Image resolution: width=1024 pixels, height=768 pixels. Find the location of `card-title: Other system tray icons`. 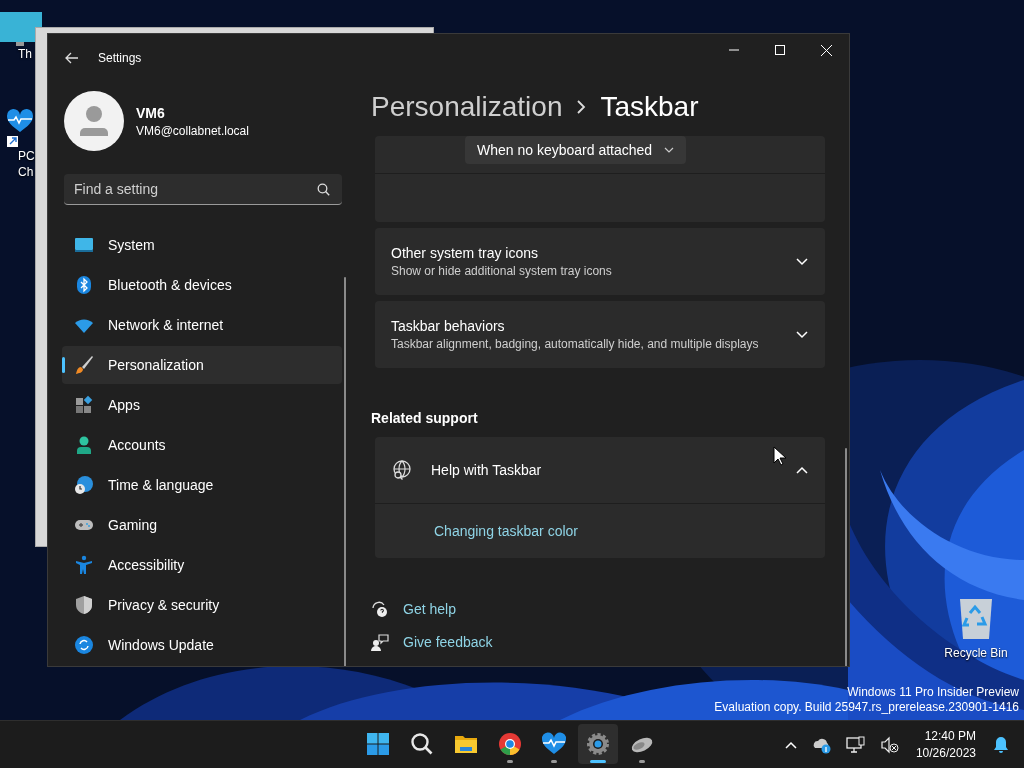

card-title: Other system tray icons is located at coordinates (465, 253).